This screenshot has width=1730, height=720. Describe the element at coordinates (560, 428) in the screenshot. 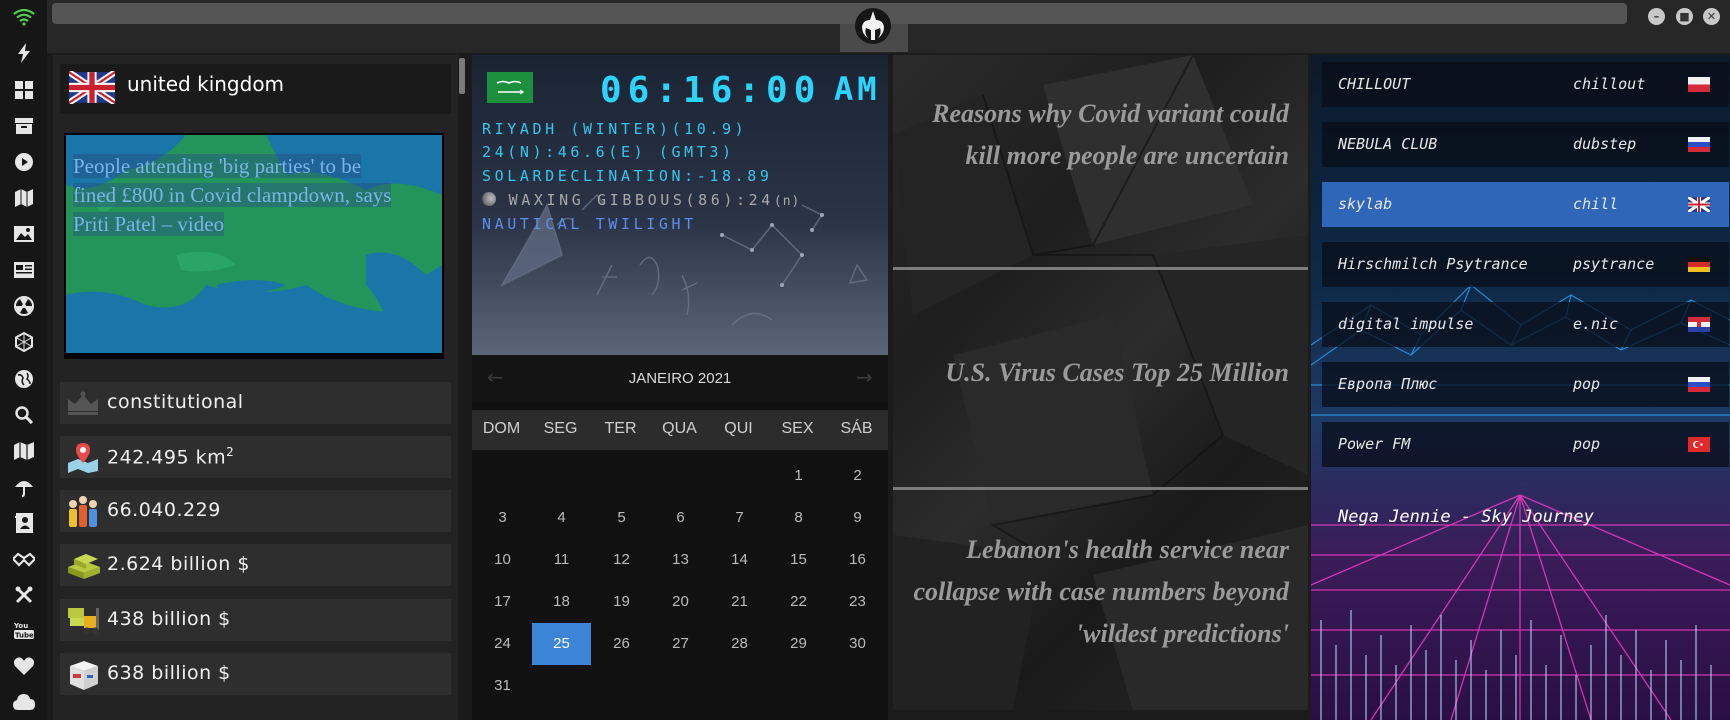

I see `weekday-label: SEG` at that location.